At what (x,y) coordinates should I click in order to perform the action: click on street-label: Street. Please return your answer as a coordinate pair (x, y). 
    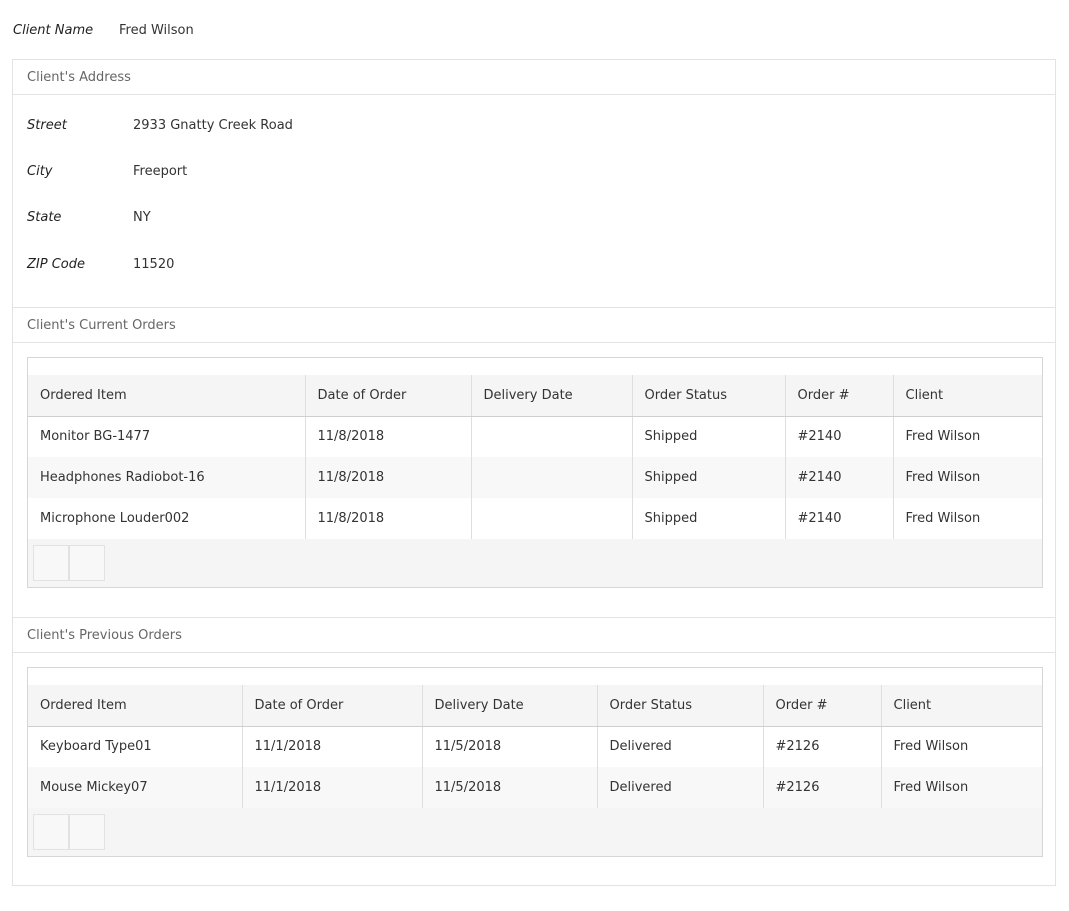
    Looking at the image, I should click on (47, 125).